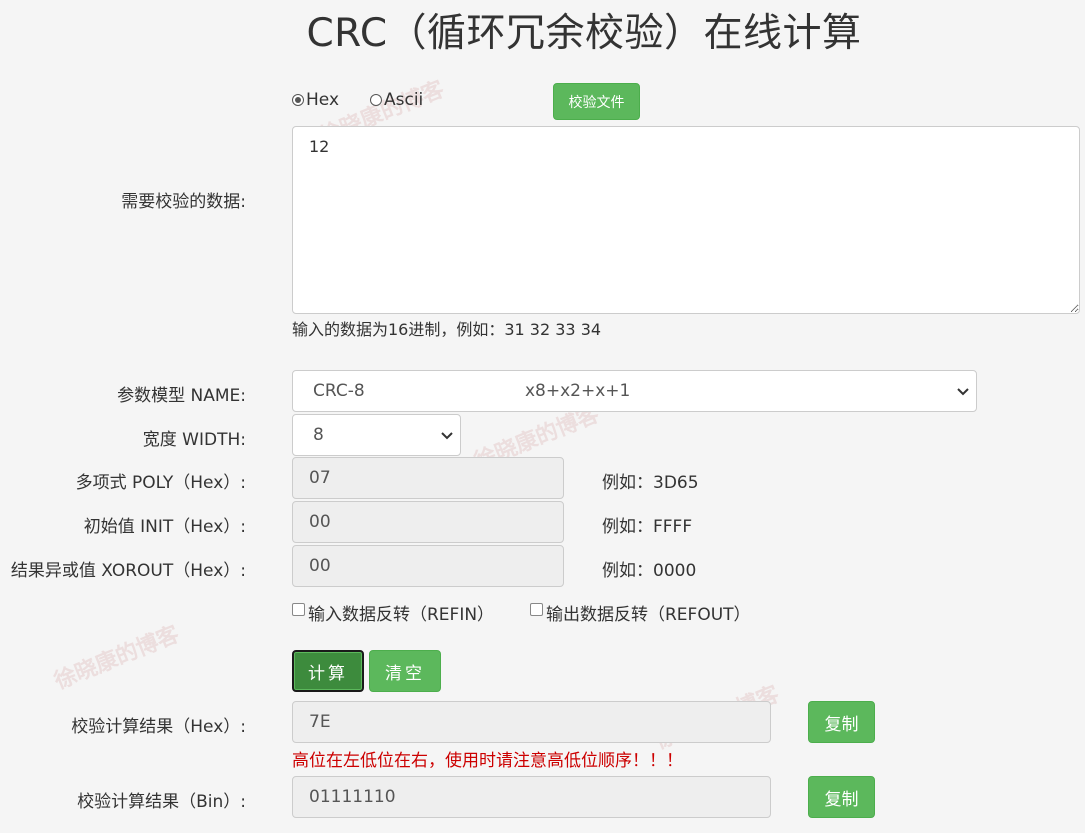 The width and height of the screenshot is (1085, 833). I want to click on refin-label: 输入数据反转（REFIN）, so click(401, 615).